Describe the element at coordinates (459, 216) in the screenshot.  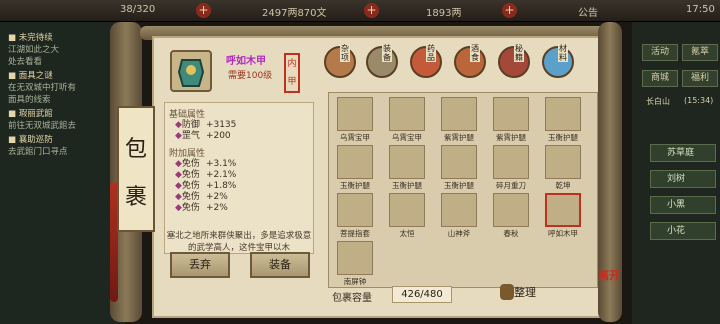
I see `item-slot: 山神斧` at that location.